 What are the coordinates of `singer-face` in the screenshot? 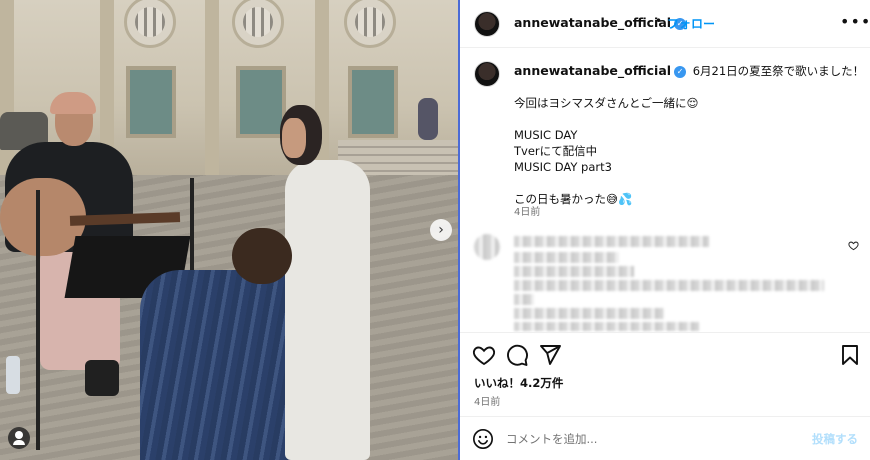 It's located at (294, 138).